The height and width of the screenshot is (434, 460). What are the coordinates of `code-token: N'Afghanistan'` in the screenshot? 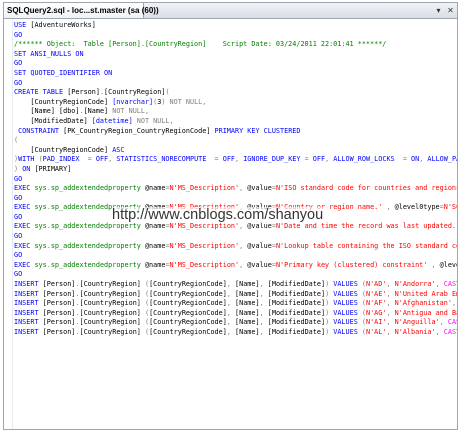 It's located at (423, 303).